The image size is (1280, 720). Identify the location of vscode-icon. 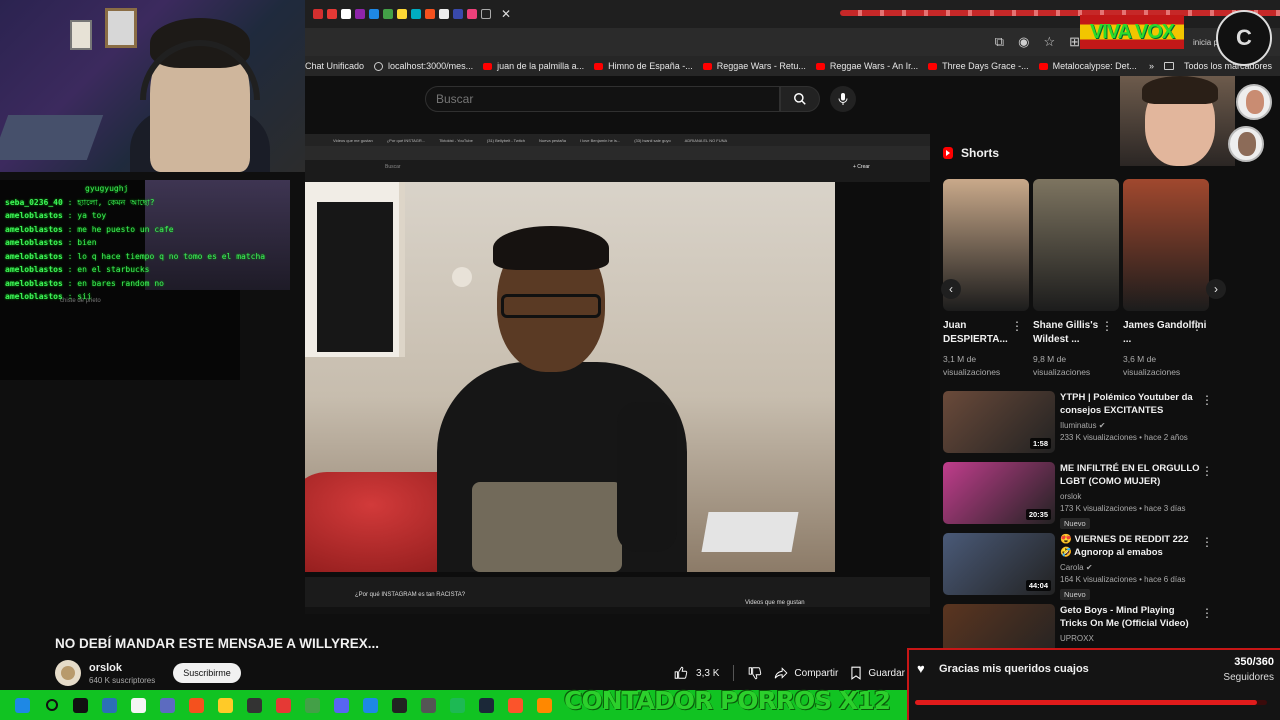
(370, 705).